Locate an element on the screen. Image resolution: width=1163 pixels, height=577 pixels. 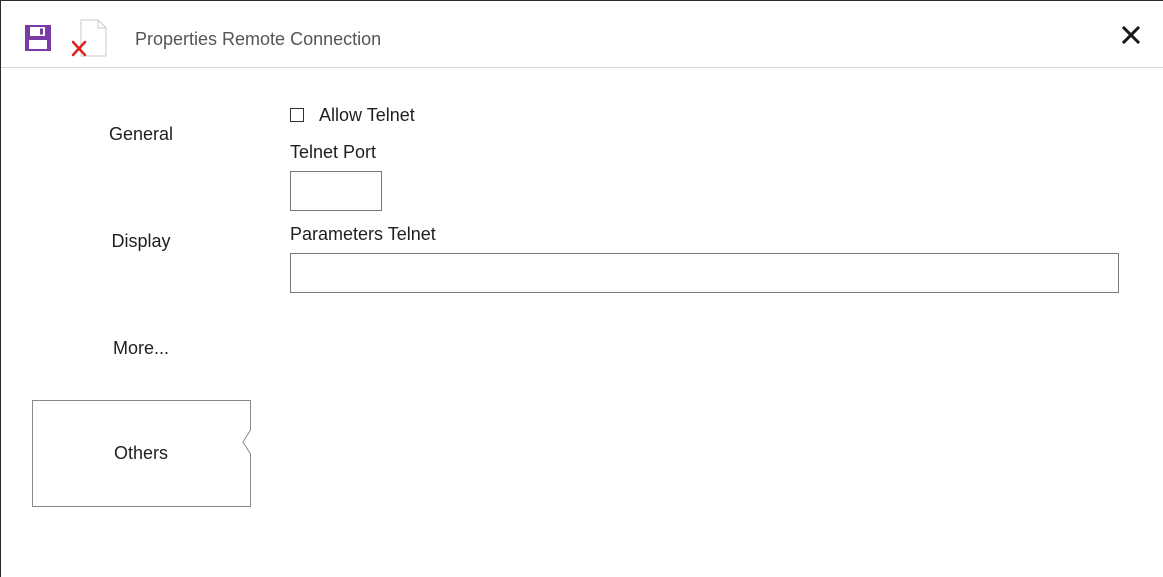
nav-item-general: General is located at coordinates (141, 134).